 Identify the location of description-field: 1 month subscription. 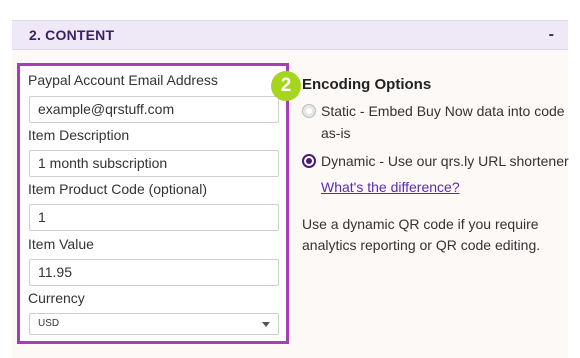
(154, 163).